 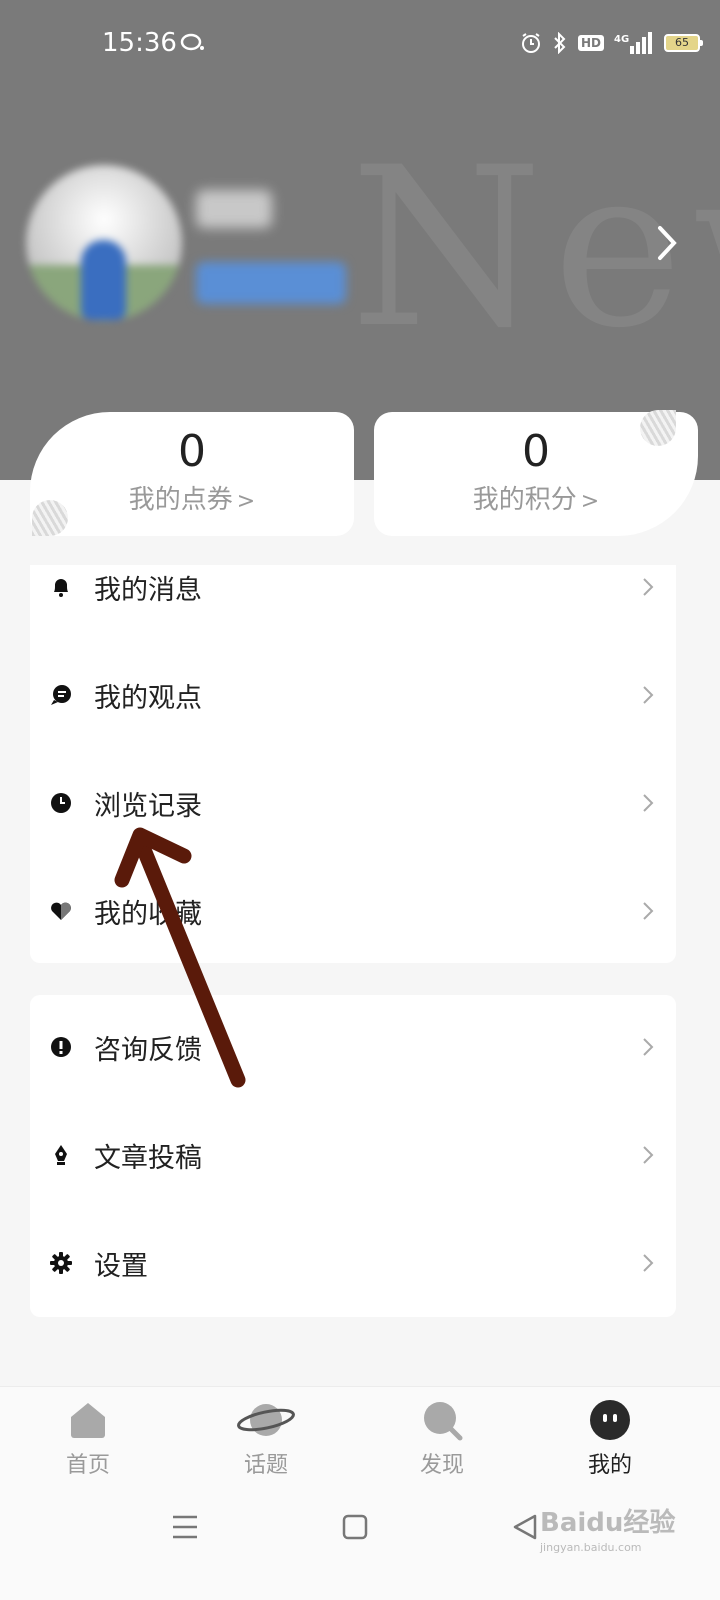 What do you see at coordinates (353, 1263) in the screenshot?
I see `menu-item-settings: 设置` at bounding box center [353, 1263].